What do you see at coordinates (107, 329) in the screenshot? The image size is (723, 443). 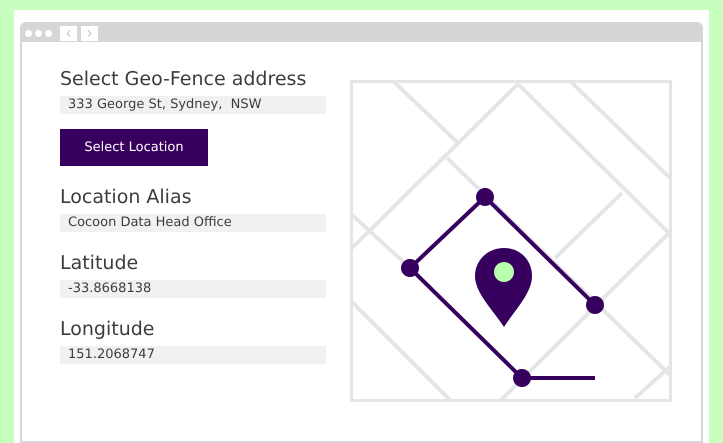 I see `field-label: Longitude` at bounding box center [107, 329].